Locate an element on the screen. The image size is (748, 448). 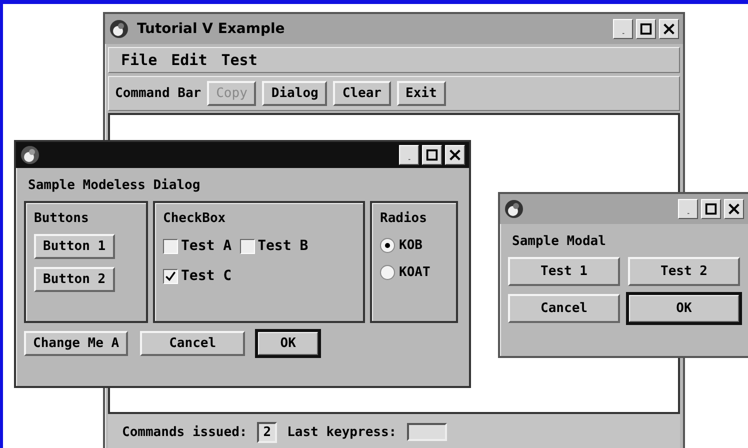
status-label: Last keypress: is located at coordinates (342, 432).